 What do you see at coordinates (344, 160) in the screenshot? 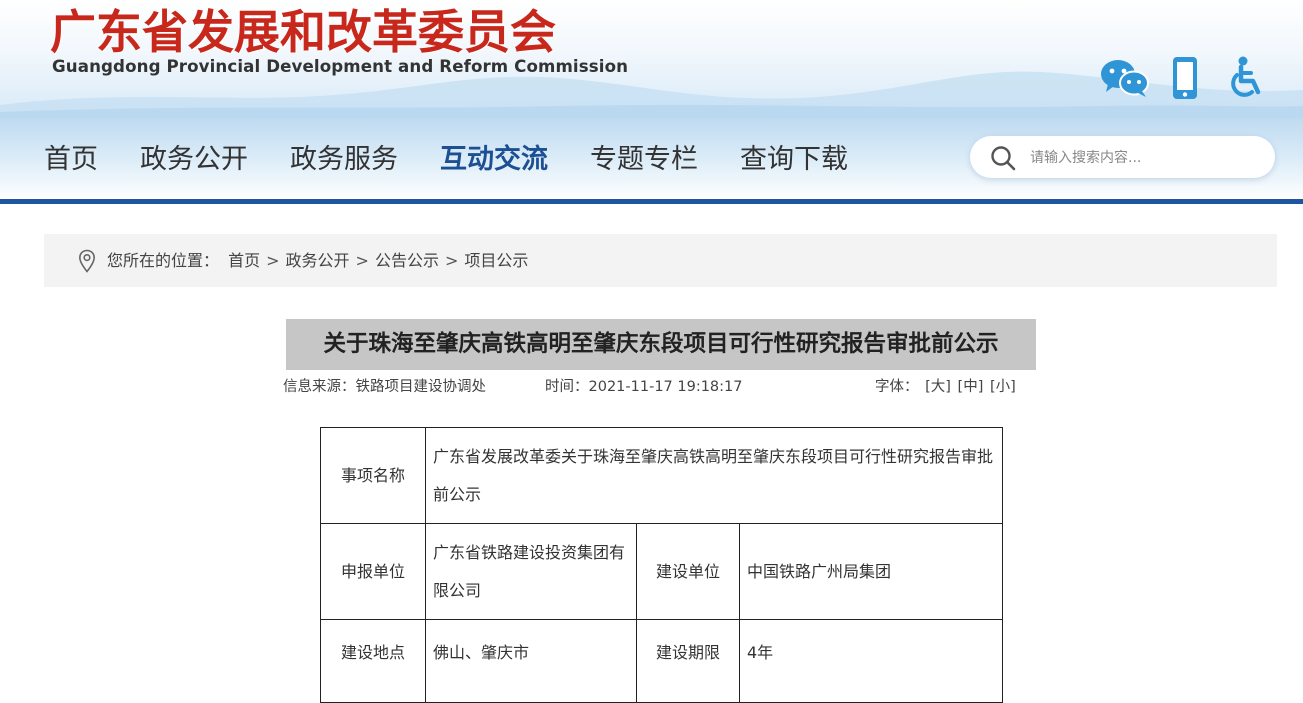
I see `nav-item-government-services: 政务服务` at bounding box center [344, 160].